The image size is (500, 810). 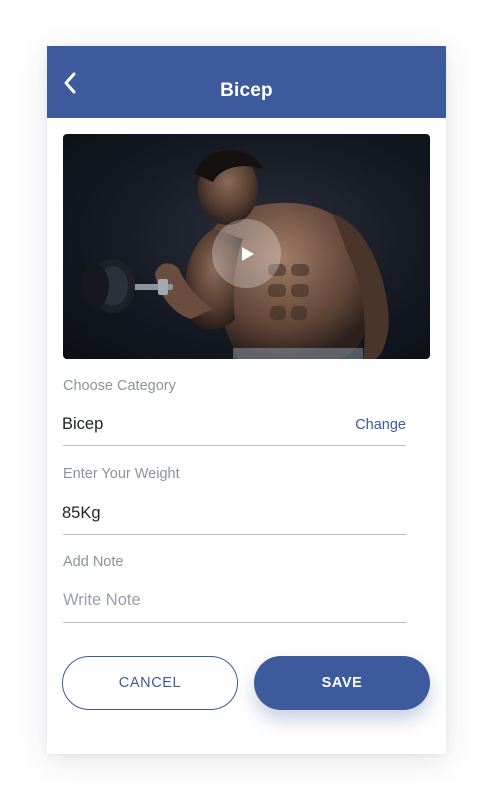 What do you see at coordinates (246, 90) in the screenshot?
I see `page-title: Bicep` at bounding box center [246, 90].